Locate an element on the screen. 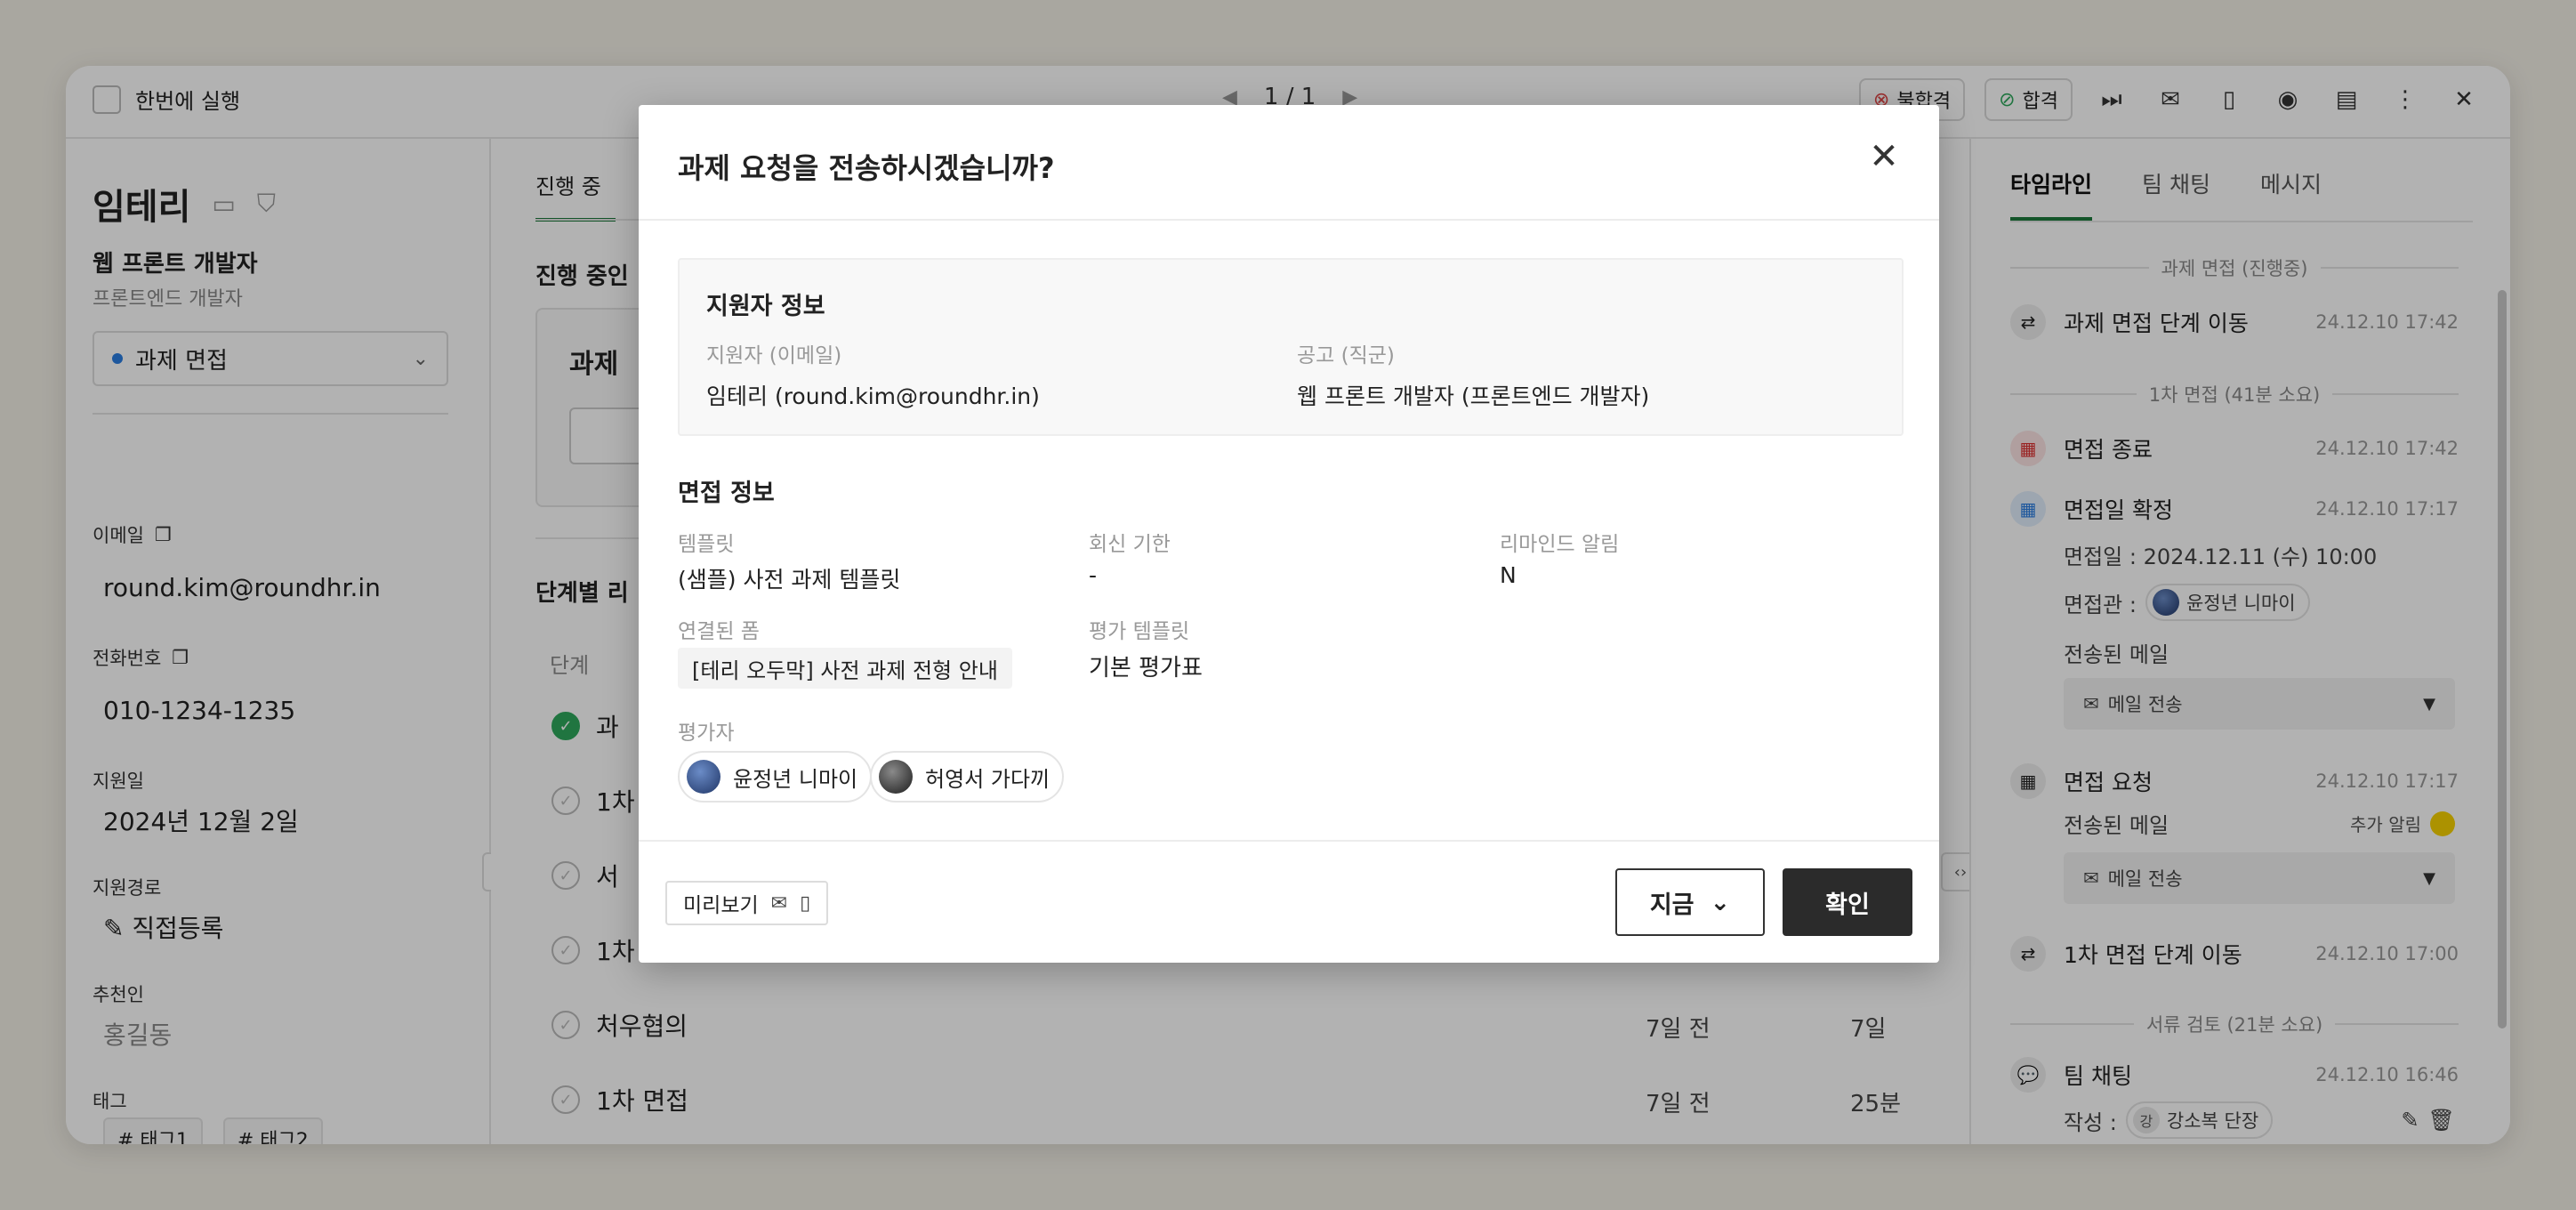 The height and width of the screenshot is (1210, 2576). job-value: 웹 프론트 개발자 (프론트엔드 개발자) is located at coordinates (1473, 396).